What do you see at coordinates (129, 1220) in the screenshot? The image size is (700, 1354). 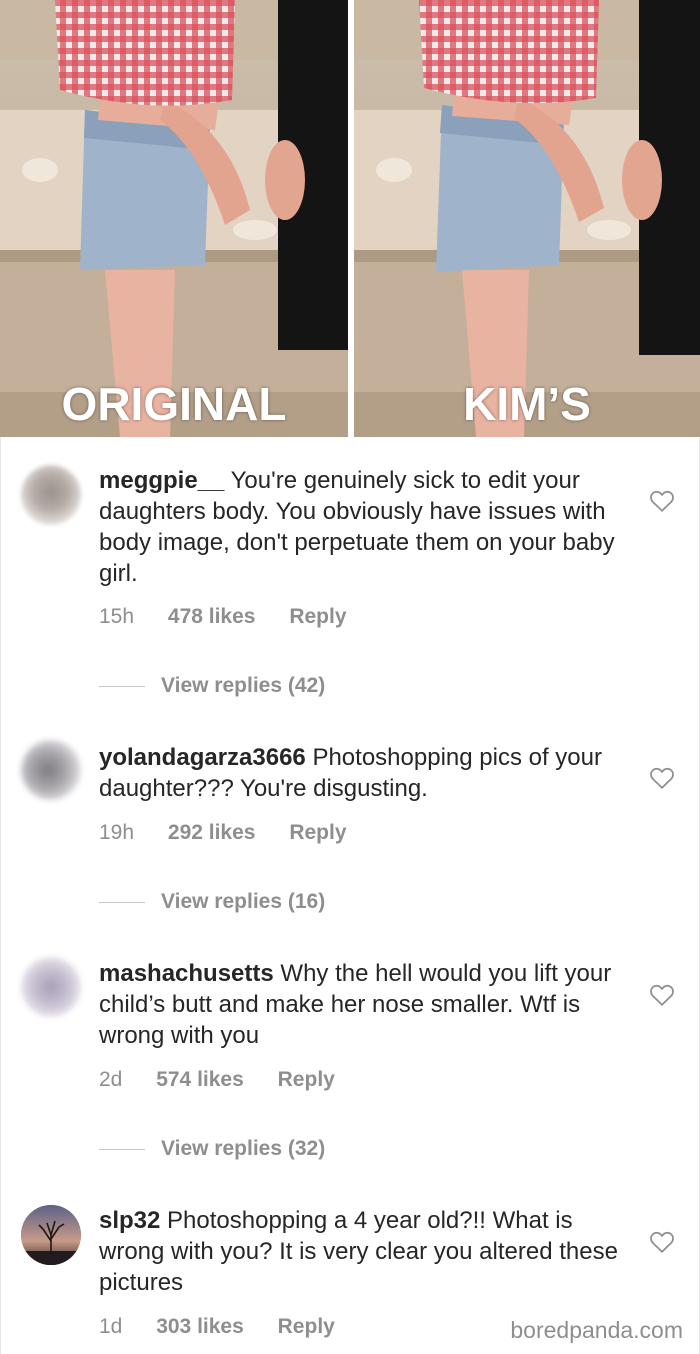 I see `comment-username: slp32` at bounding box center [129, 1220].